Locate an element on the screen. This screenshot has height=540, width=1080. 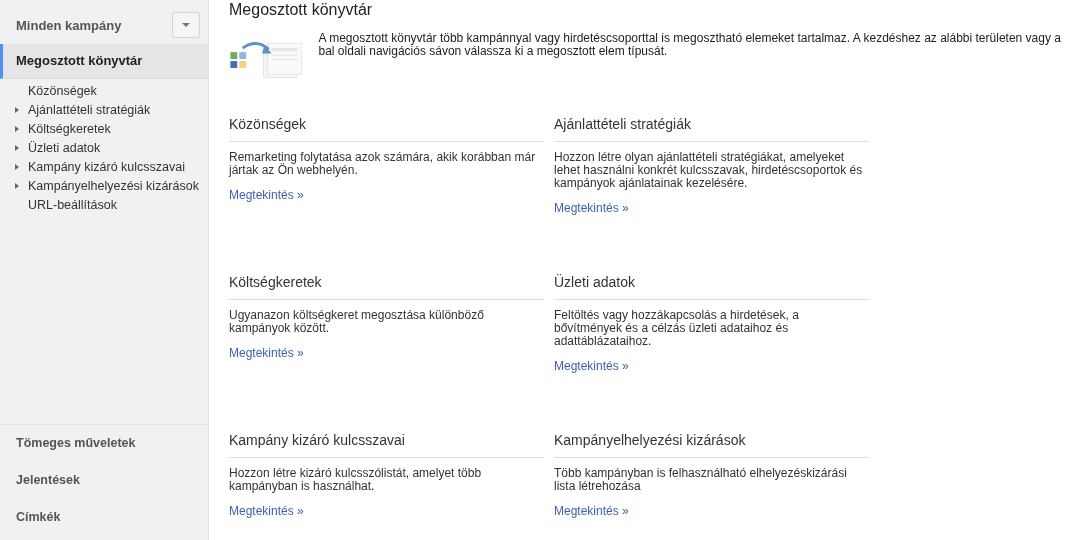
card-description: Remarketing folytatása azok számára, akik korábban már jártak az Ön webhelyén. is located at coordinates (383, 164).